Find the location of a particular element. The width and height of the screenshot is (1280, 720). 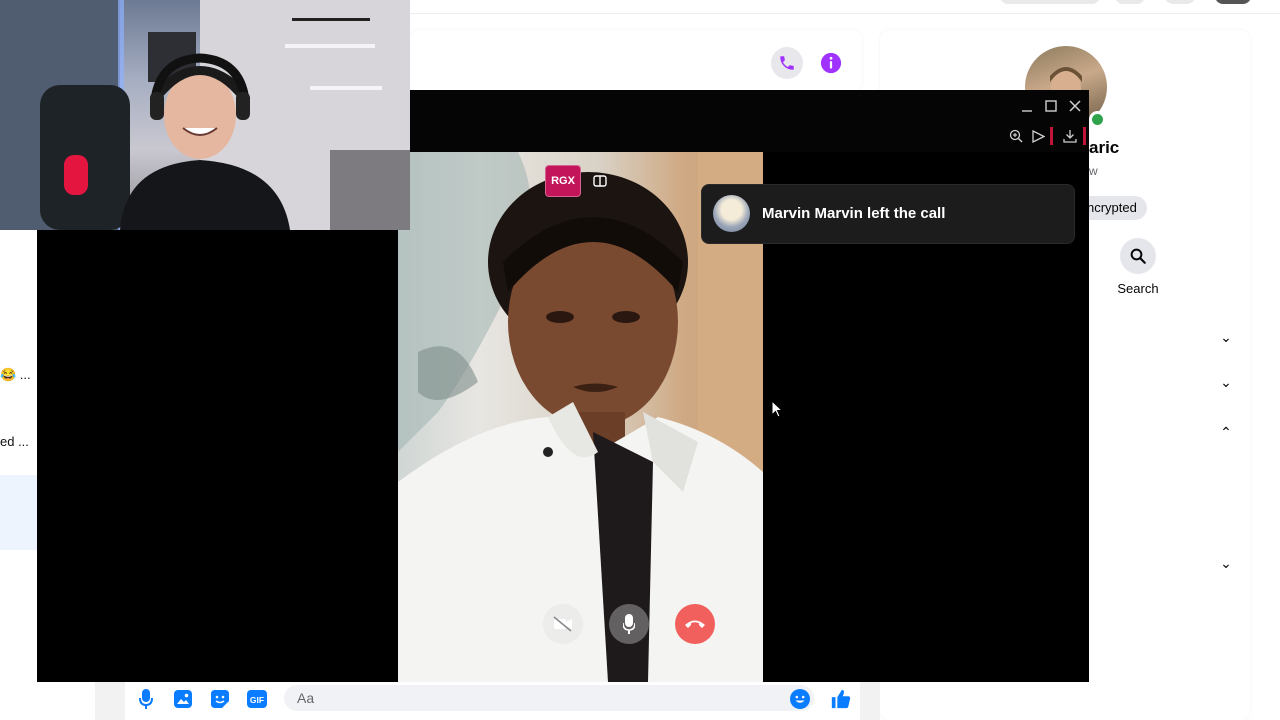

end-call-icon is located at coordinates (695, 624).